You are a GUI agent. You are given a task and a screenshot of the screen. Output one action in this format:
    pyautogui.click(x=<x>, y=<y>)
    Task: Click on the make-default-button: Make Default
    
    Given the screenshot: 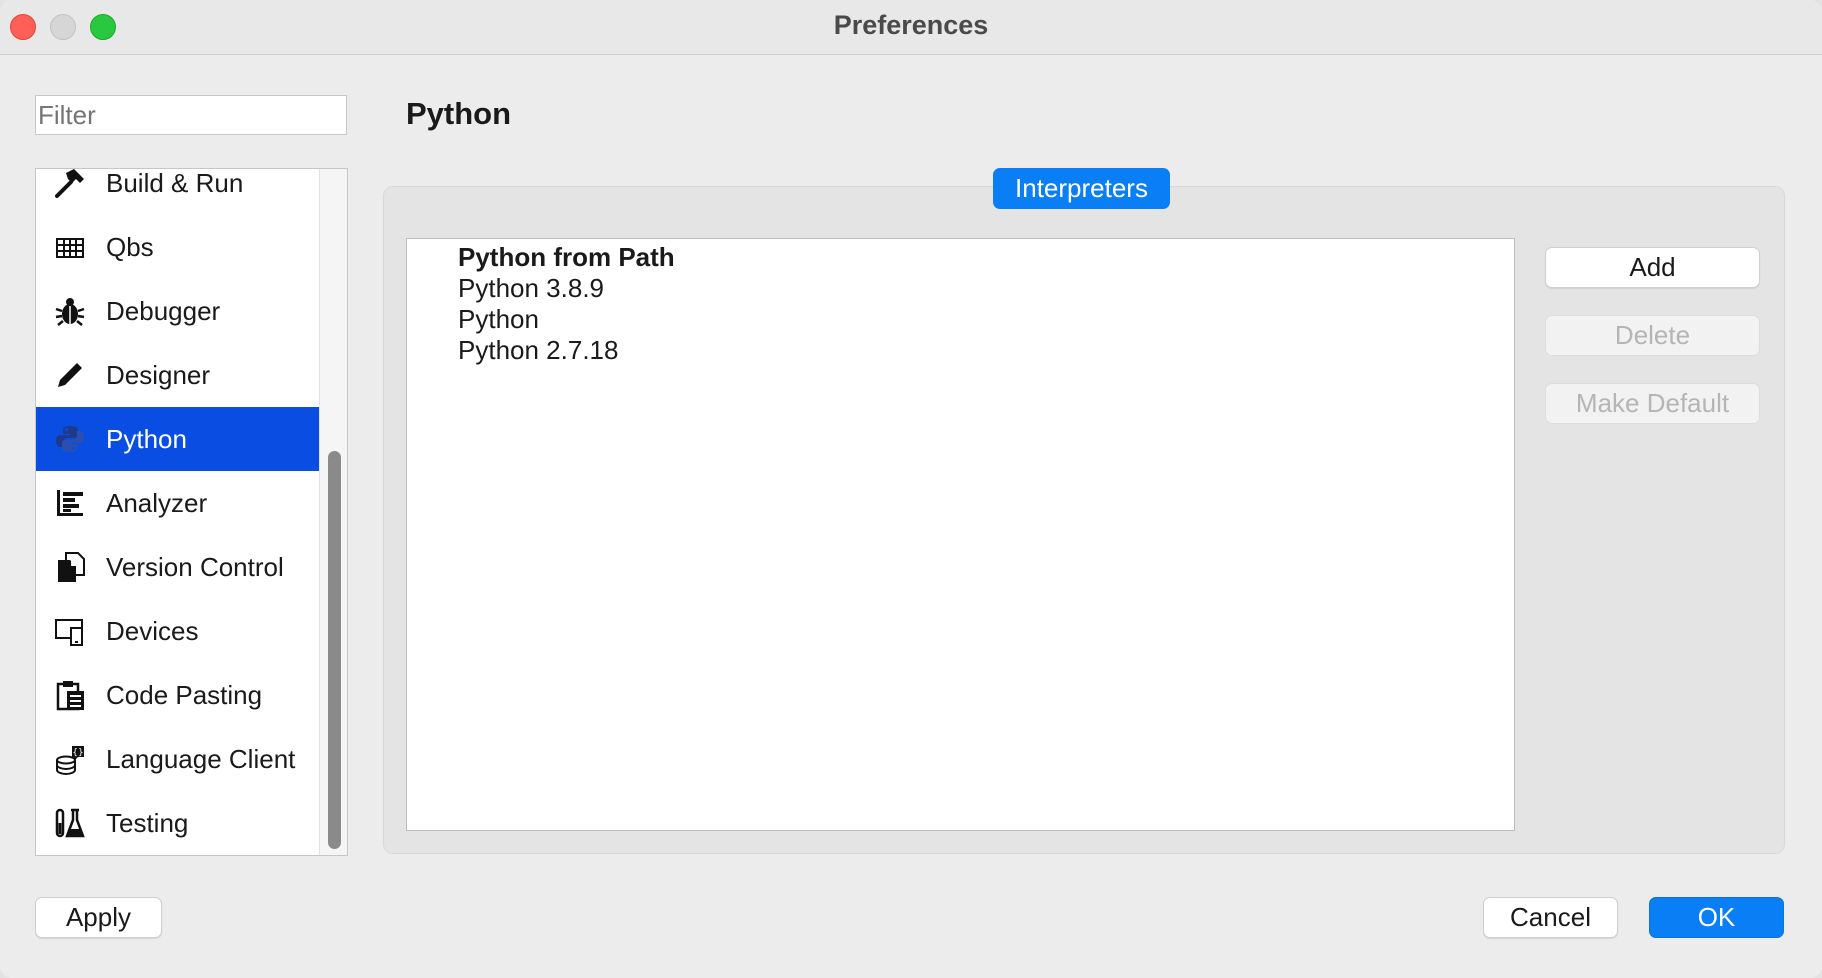 What is the action you would take?
    pyautogui.click(x=1652, y=403)
    